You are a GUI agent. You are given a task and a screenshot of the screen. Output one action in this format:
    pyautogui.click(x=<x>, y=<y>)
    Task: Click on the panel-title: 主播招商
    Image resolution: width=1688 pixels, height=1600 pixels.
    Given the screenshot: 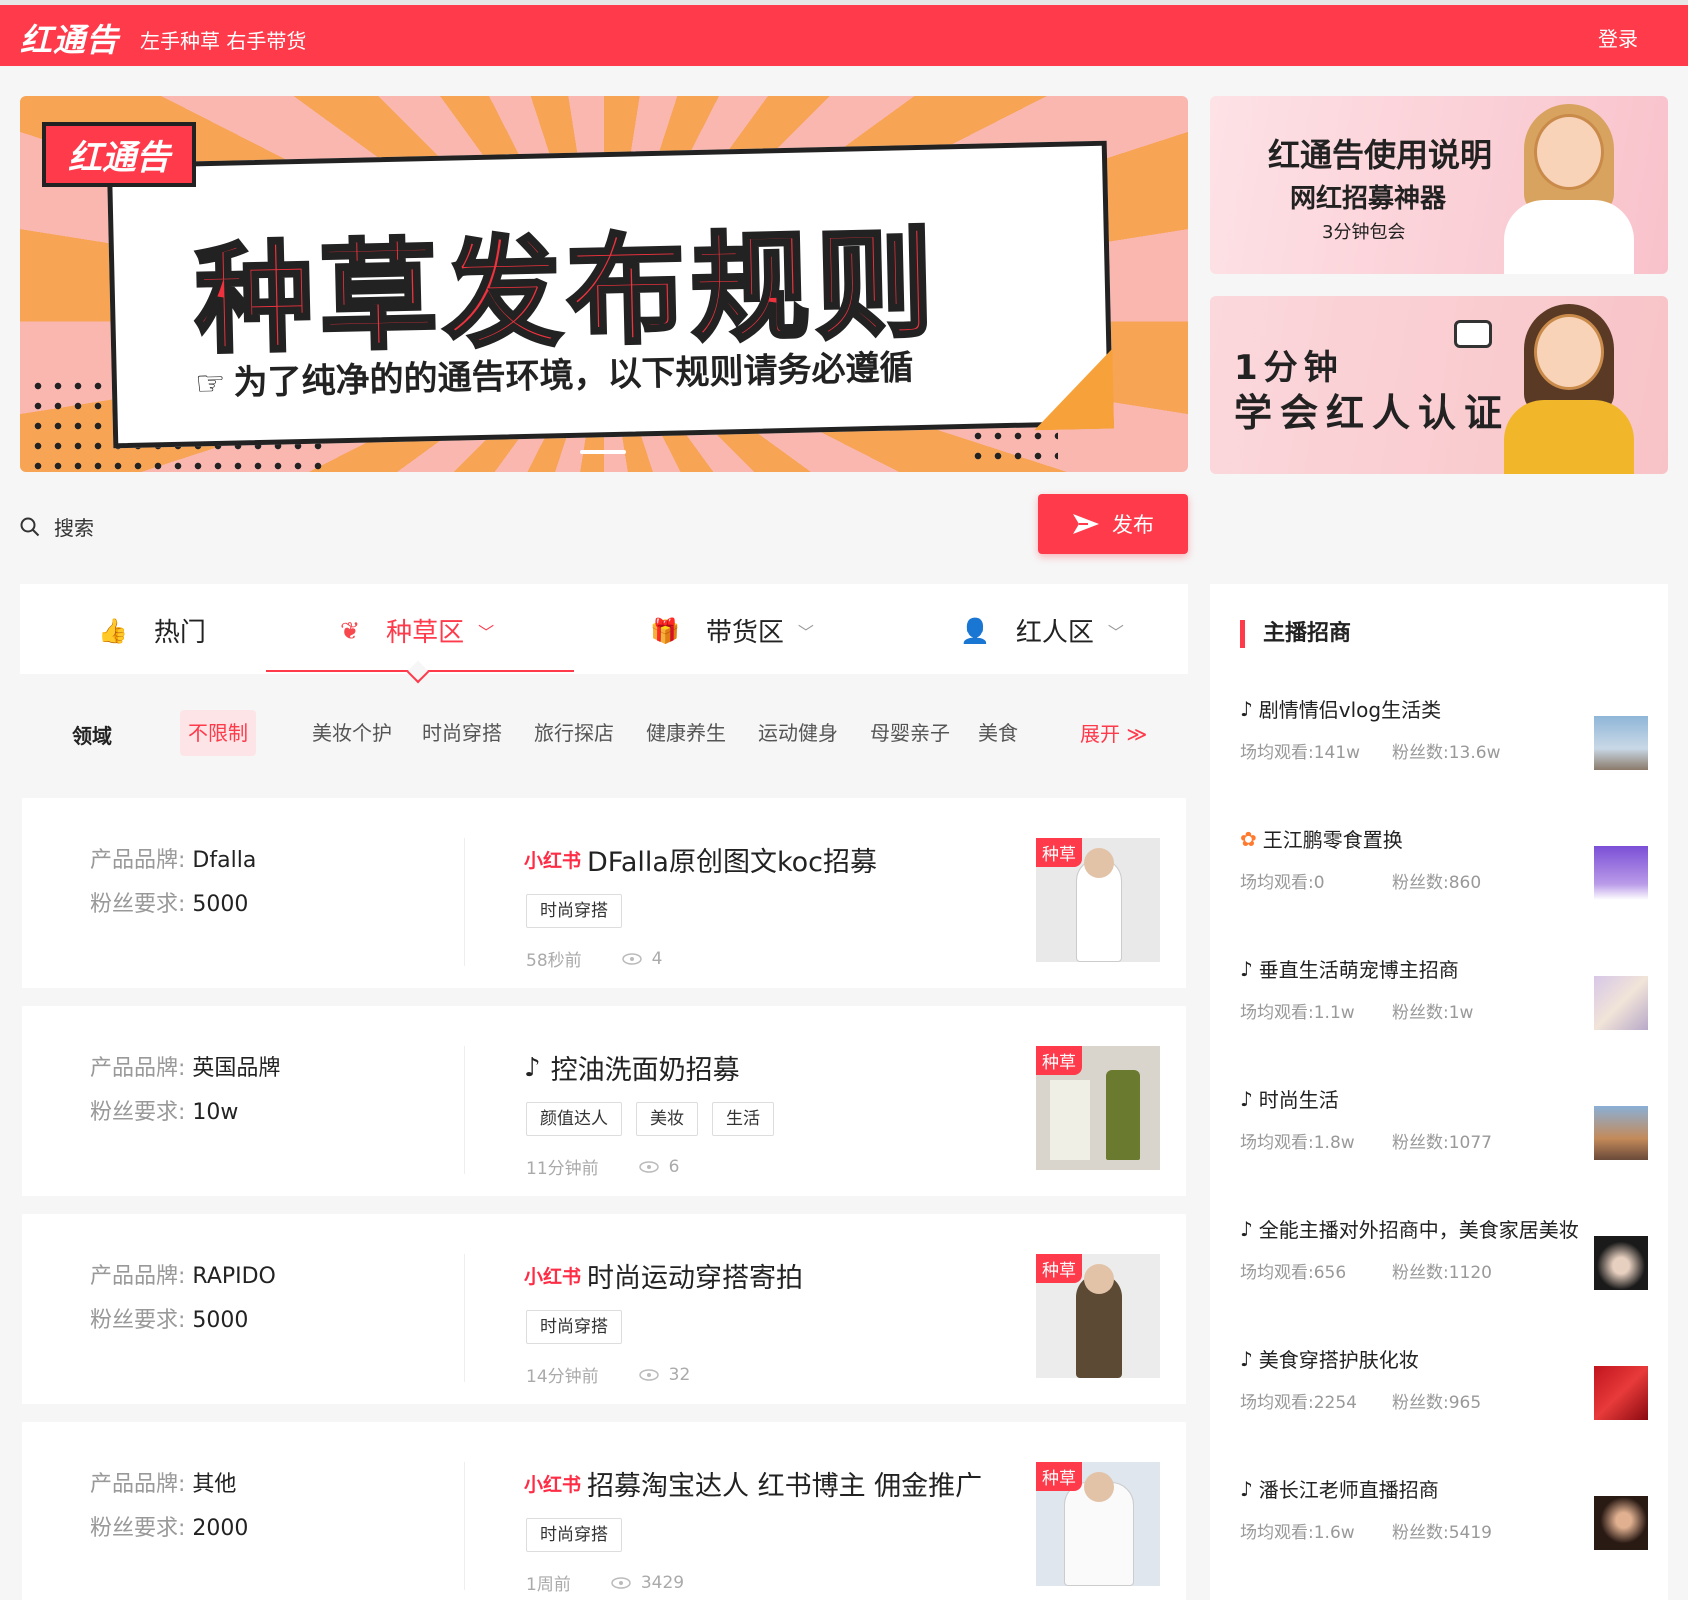 What is the action you would take?
    pyautogui.click(x=1295, y=634)
    